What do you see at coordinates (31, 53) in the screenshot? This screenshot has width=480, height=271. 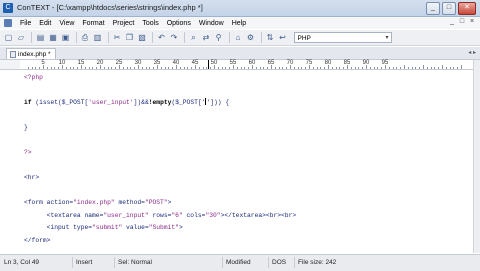 I see `tab-index-php: index.php *` at bounding box center [31, 53].